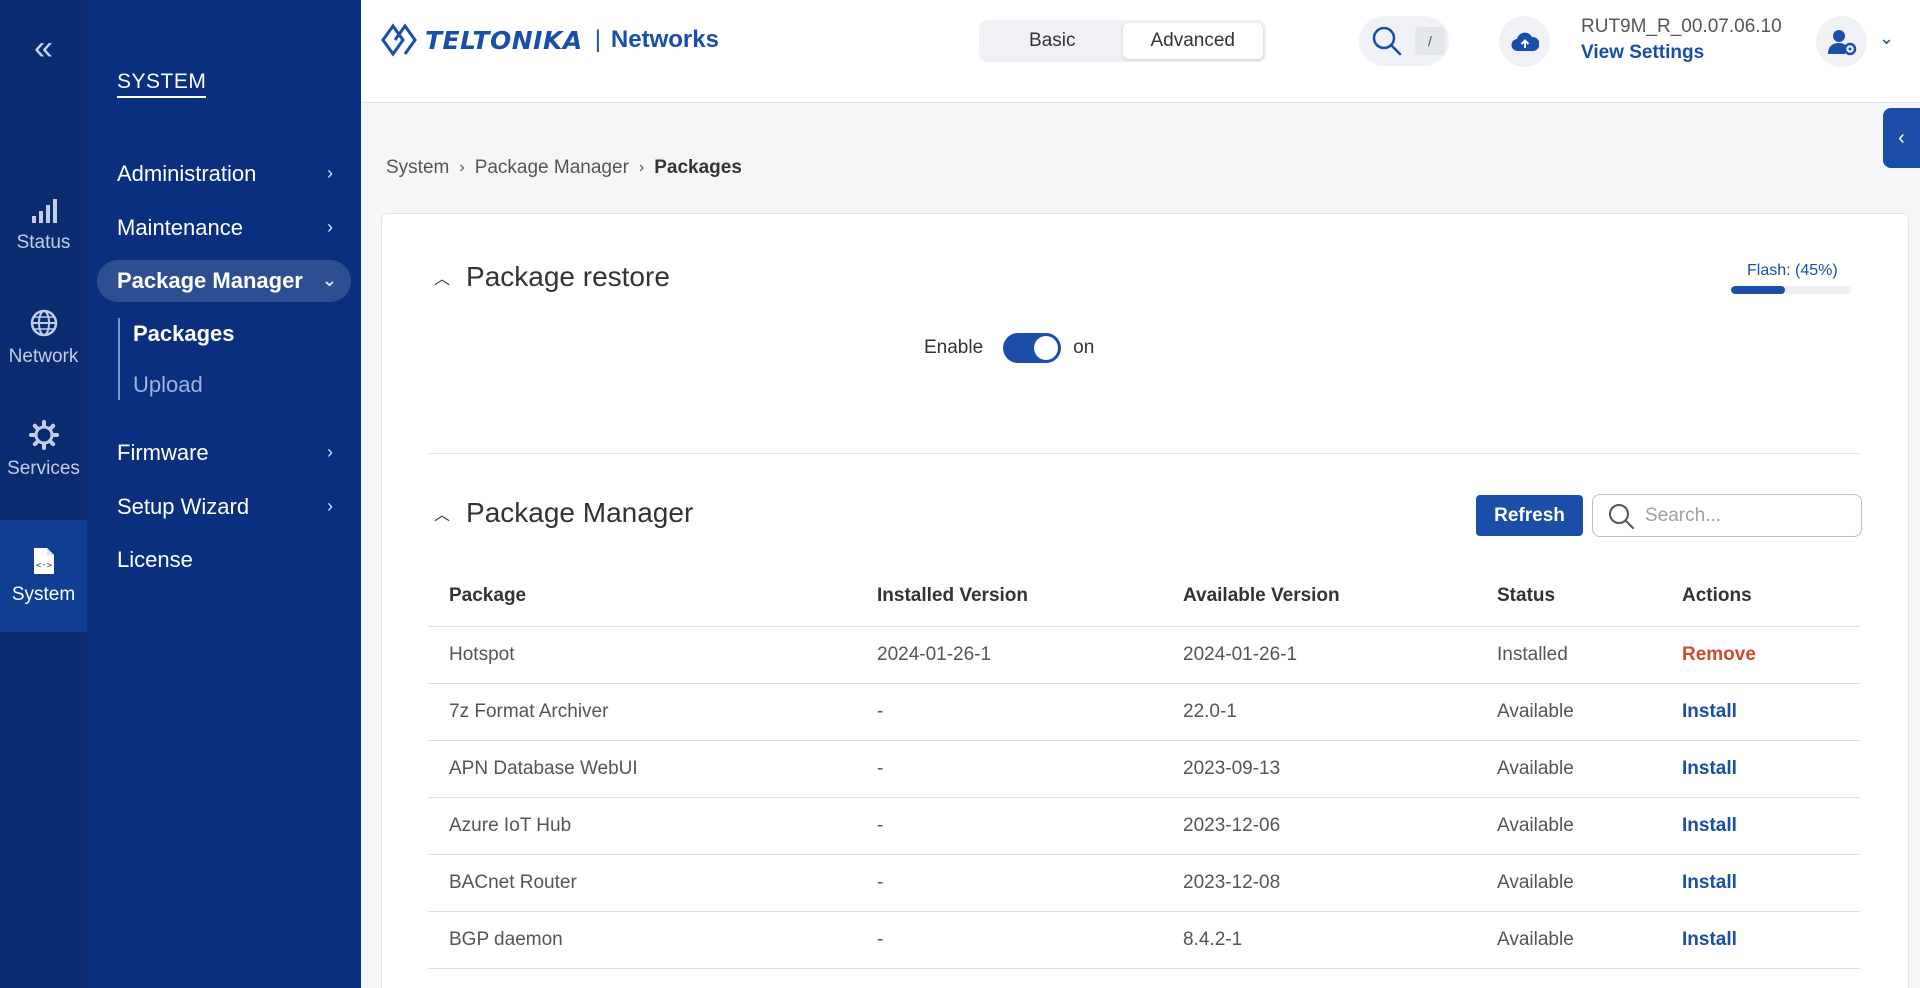  What do you see at coordinates (180, 227) in the screenshot?
I see `subnav-item-label: Maintenance` at bounding box center [180, 227].